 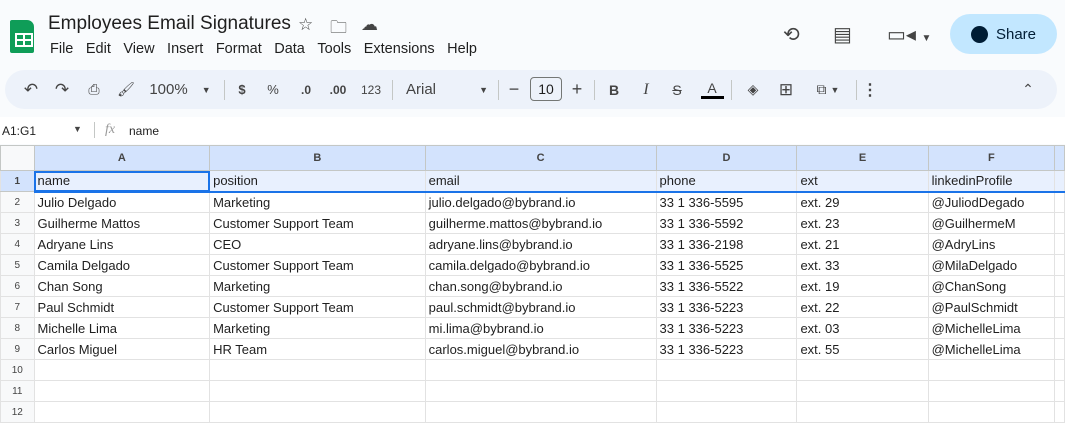 I want to click on cell: carlos.miguel@bybrand.io, so click(x=540, y=349).